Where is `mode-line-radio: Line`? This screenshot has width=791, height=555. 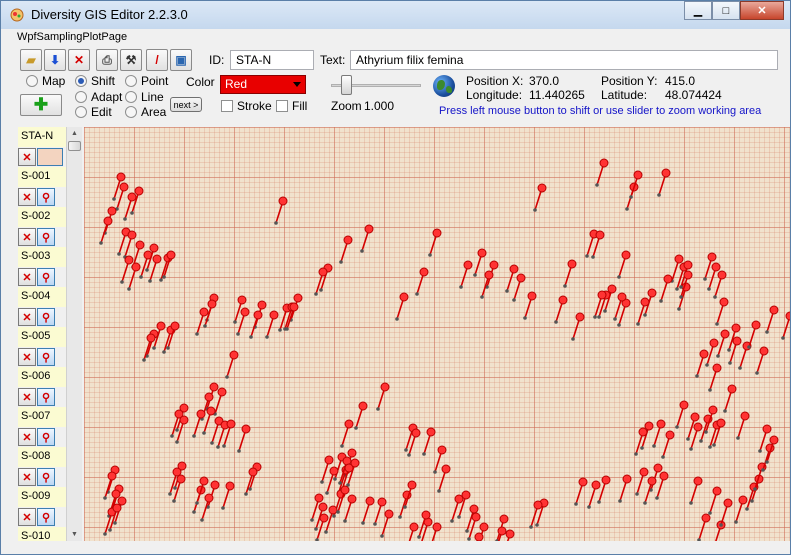
mode-line-radio: Line is located at coordinates (144, 97).